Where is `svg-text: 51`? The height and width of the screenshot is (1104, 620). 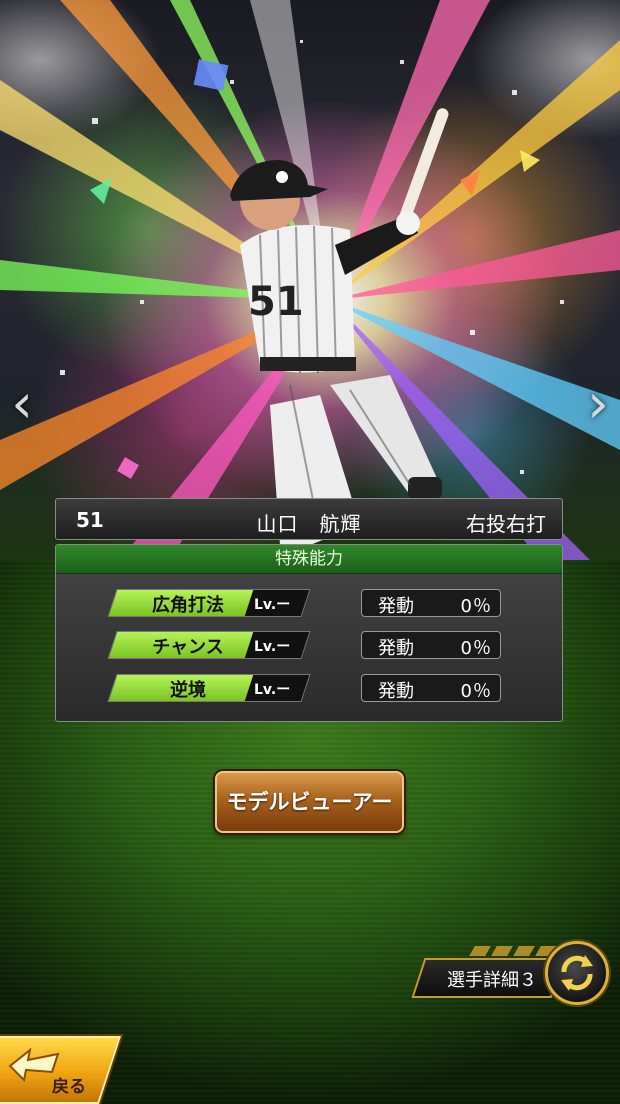 svg-text: 51 is located at coordinates (276, 302).